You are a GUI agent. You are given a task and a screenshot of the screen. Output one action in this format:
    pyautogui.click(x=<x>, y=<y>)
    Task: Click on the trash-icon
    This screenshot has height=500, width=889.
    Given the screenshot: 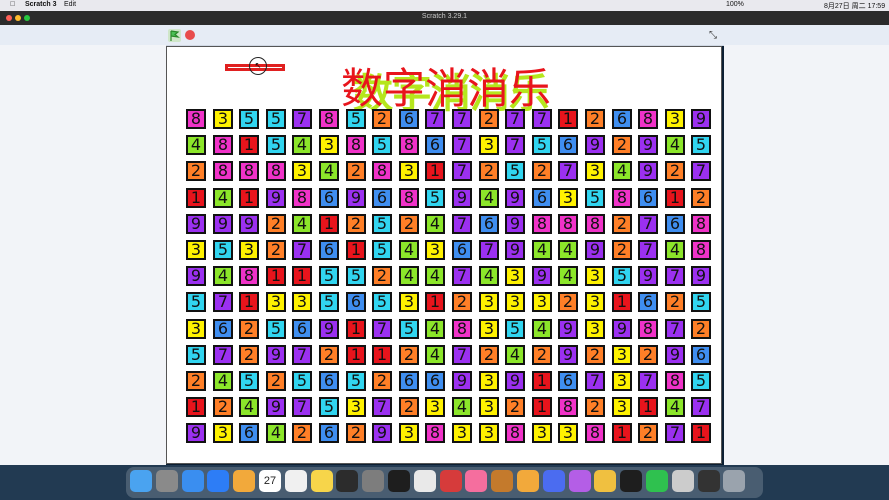 What is the action you would take?
    pyautogui.click(x=734, y=481)
    